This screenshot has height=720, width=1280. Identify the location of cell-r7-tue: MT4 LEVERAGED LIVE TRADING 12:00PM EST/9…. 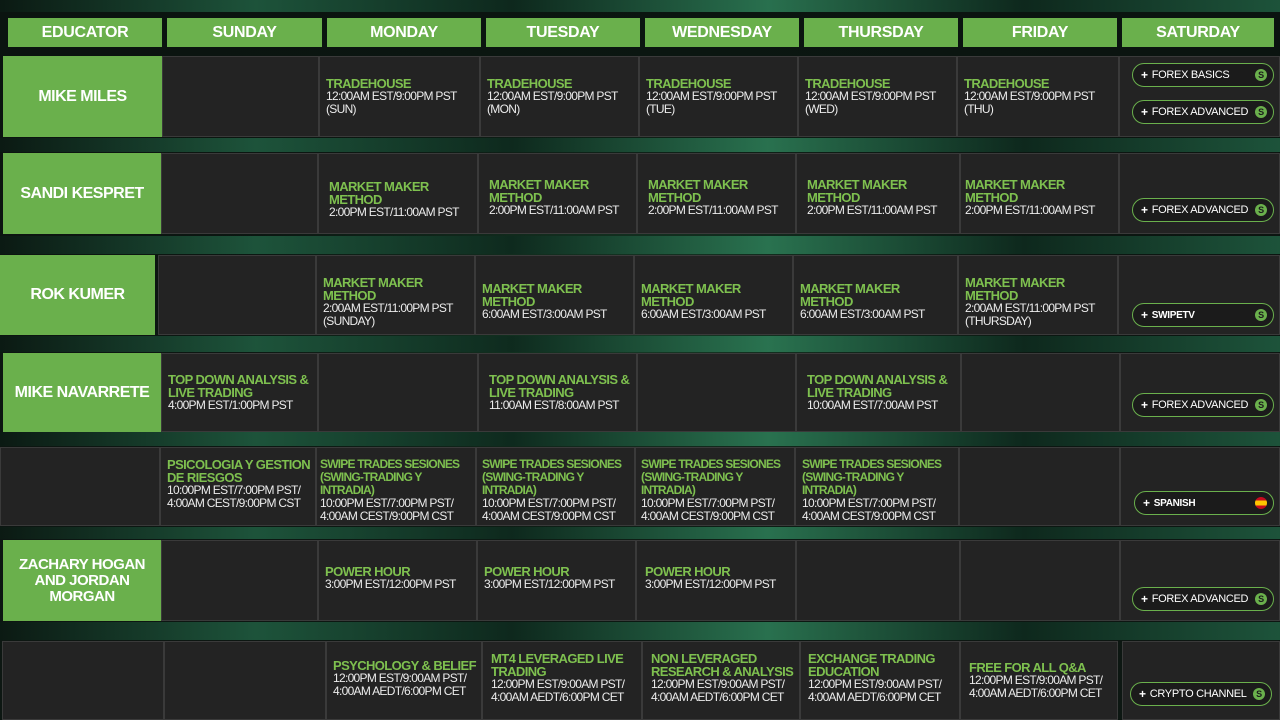
(562, 680).